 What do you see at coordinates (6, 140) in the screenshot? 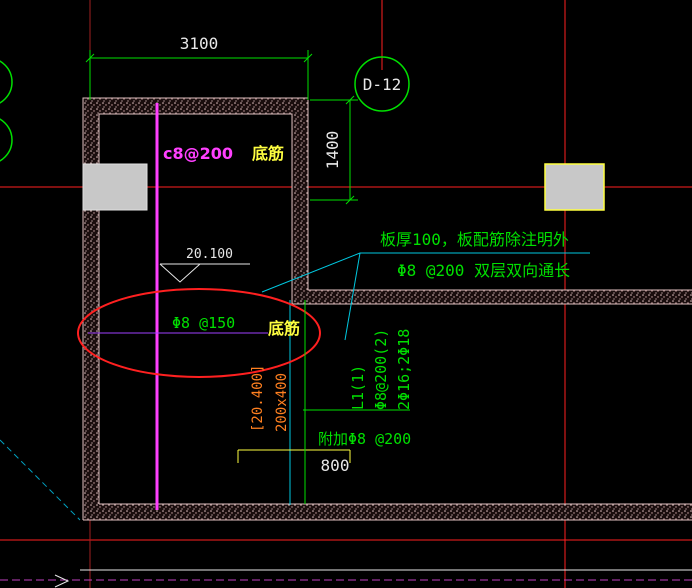
I see `grid-bubble-left-bottom` at bounding box center [6, 140].